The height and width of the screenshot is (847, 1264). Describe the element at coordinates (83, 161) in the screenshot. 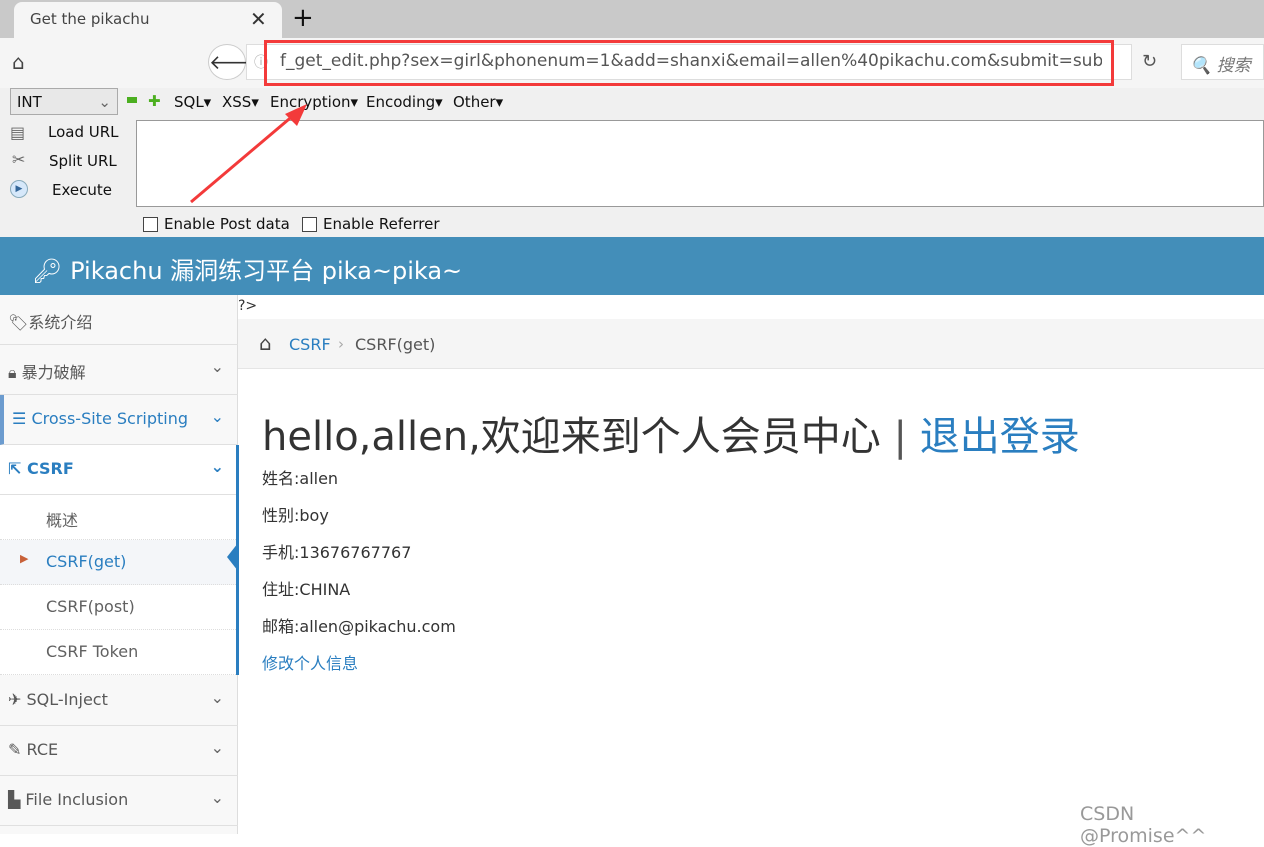

I see `split-url-button: Split URL` at that location.